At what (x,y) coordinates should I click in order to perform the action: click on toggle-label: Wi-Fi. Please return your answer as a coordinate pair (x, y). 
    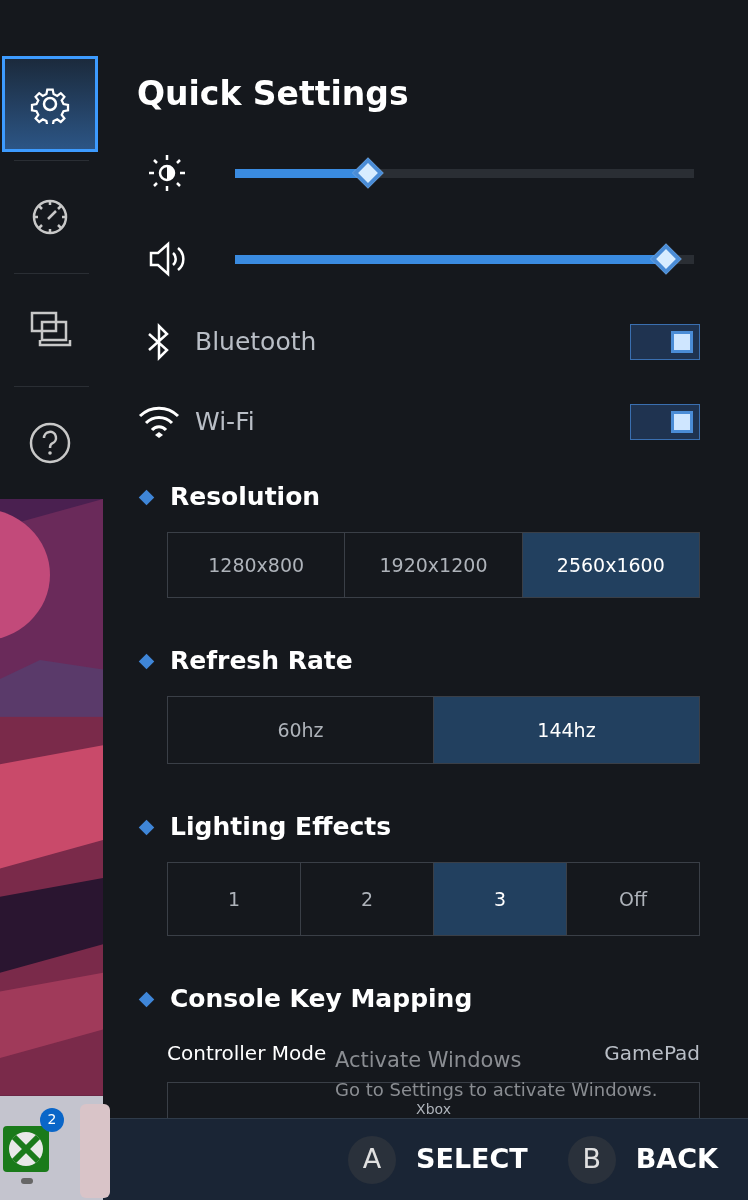
    Looking at the image, I should click on (225, 422).